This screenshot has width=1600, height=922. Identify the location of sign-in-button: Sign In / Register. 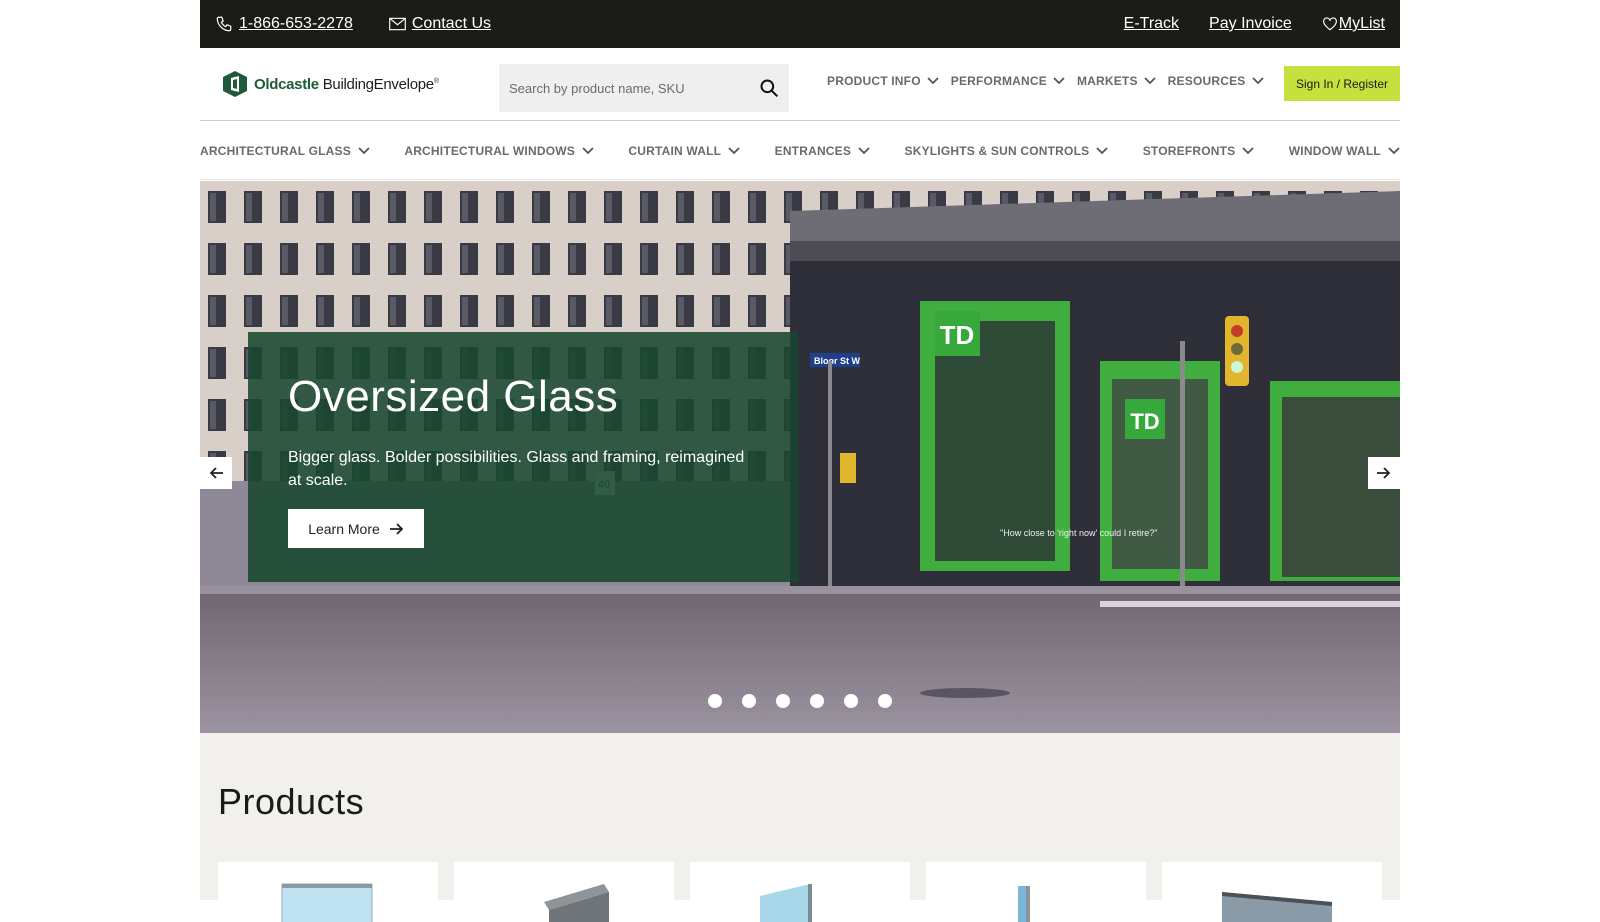
(1342, 83).